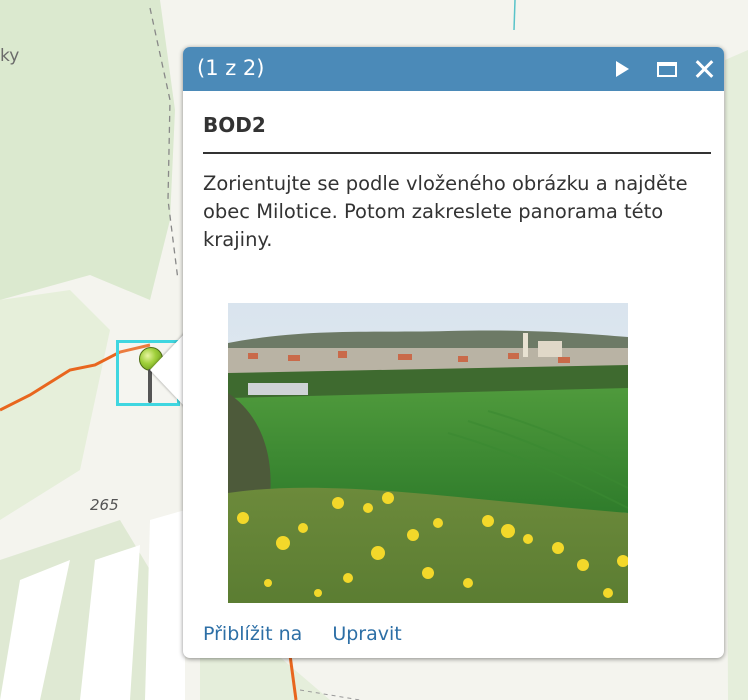  What do you see at coordinates (457, 153) in the screenshot?
I see `title-divider` at bounding box center [457, 153].